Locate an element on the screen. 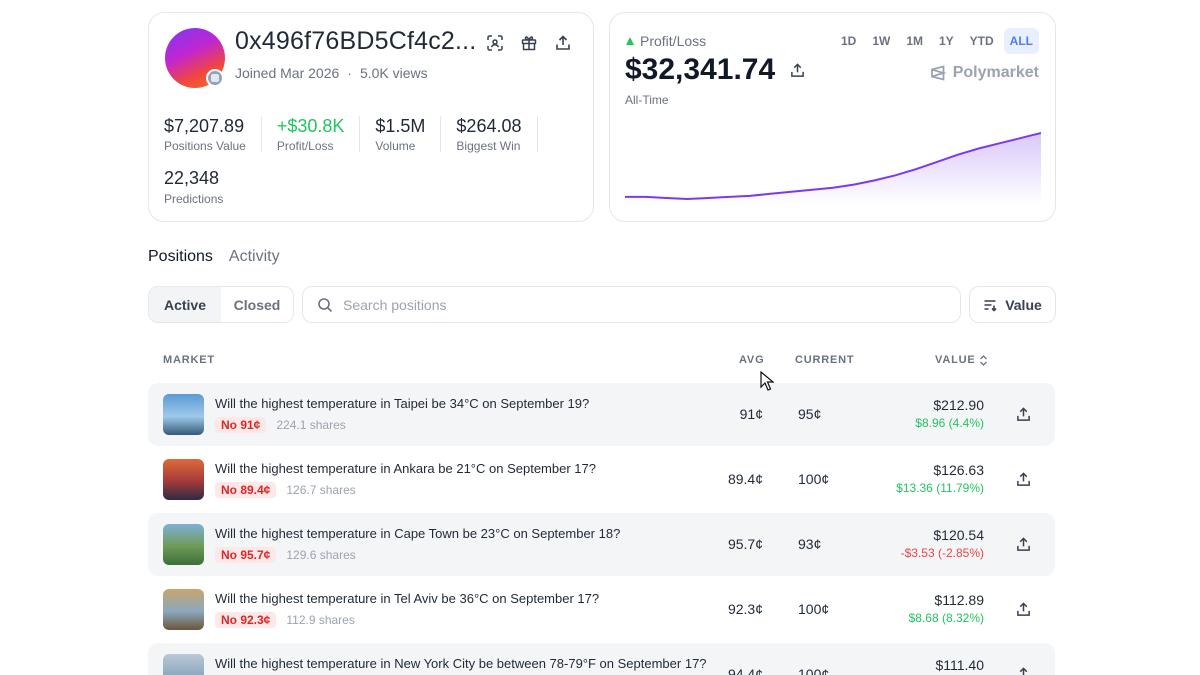 The image size is (1200, 675). mouse-cursor-icon is located at coordinates (767, 381).